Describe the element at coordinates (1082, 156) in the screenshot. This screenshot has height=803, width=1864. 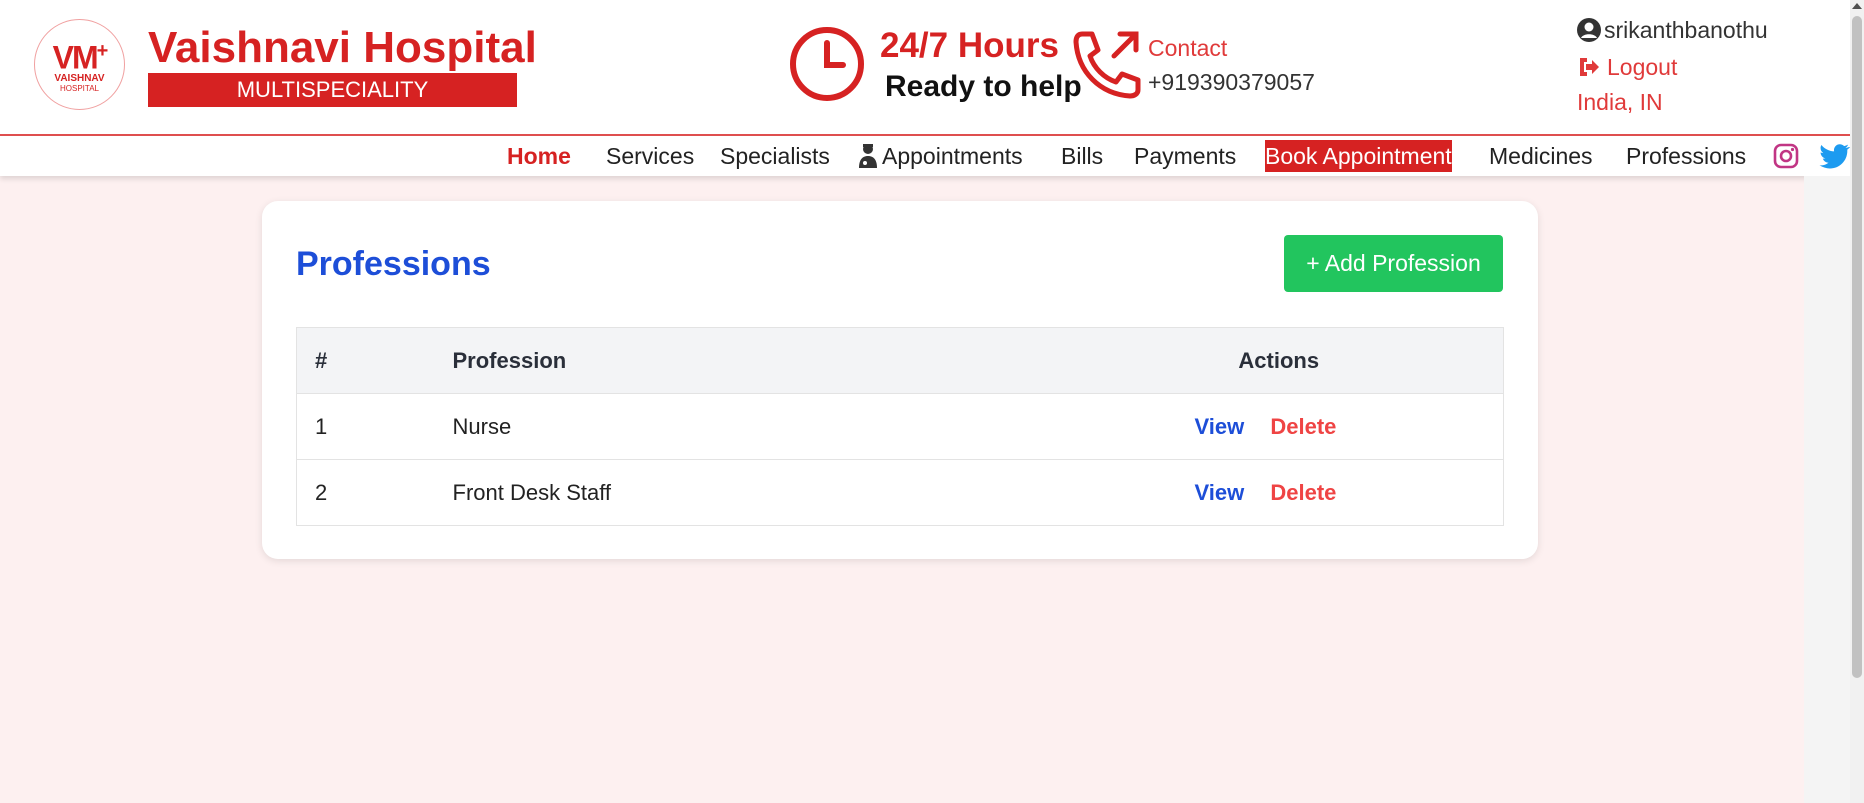
I see `nav-bills: Bills` at that location.